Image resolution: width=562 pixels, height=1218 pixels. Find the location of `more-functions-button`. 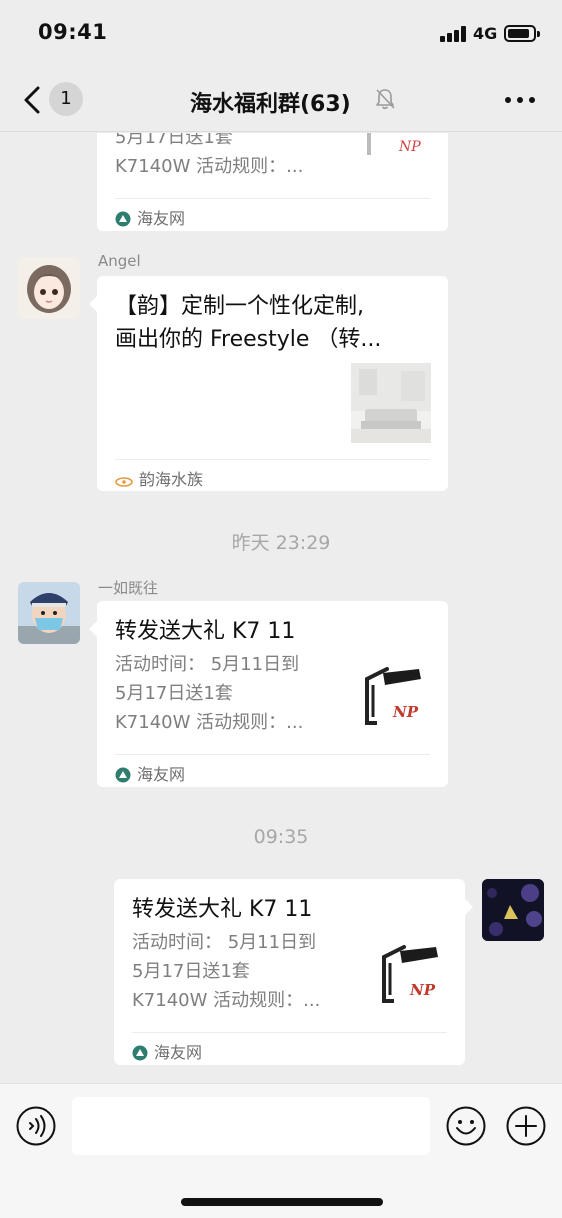

more-functions-button is located at coordinates (526, 1126).